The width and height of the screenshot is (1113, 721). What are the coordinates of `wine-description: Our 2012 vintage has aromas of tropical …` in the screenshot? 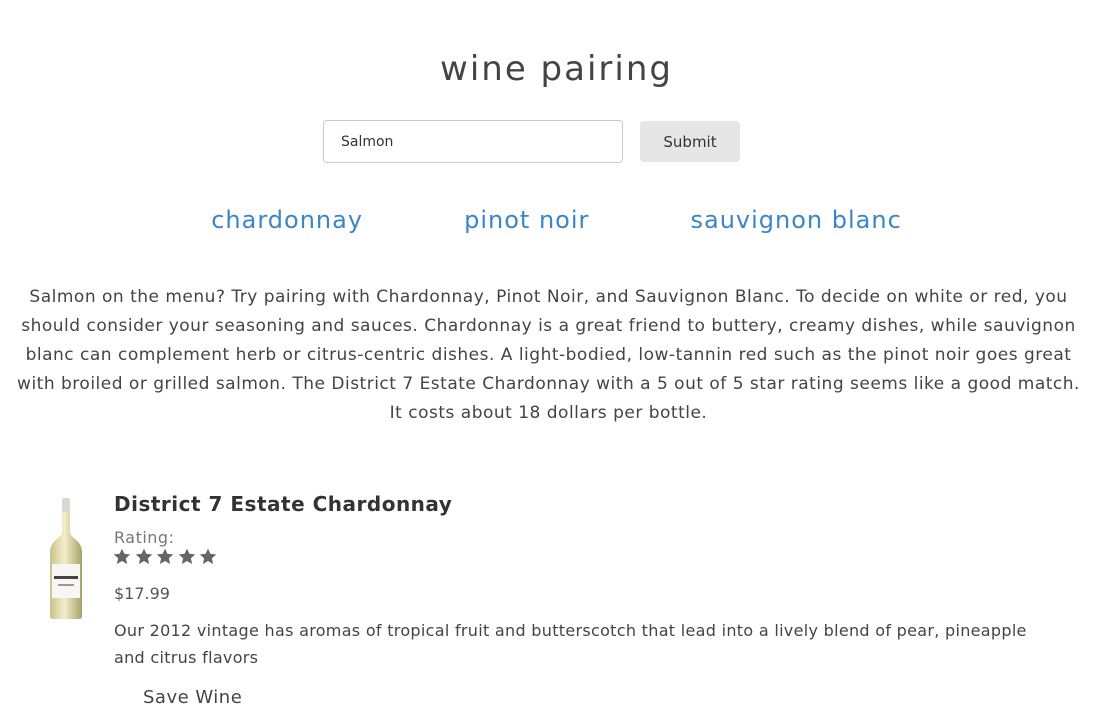 It's located at (570, 644).